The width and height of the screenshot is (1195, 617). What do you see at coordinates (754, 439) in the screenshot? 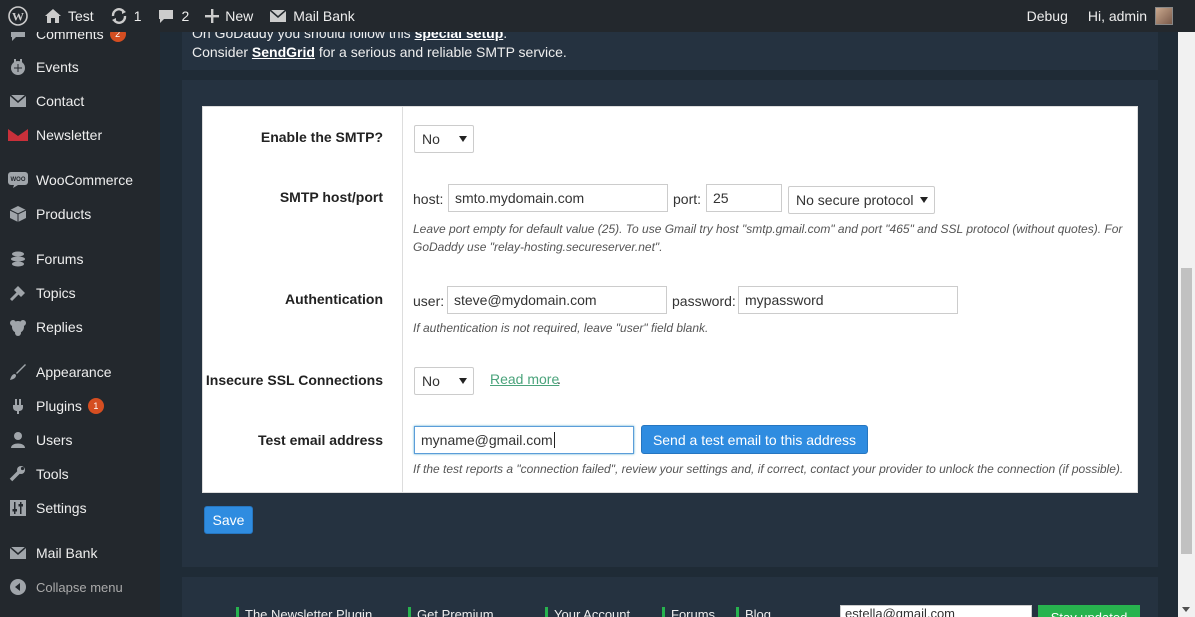
I see `send-test-email-button: Send a test email to this address` at bounding box center [754, 439].